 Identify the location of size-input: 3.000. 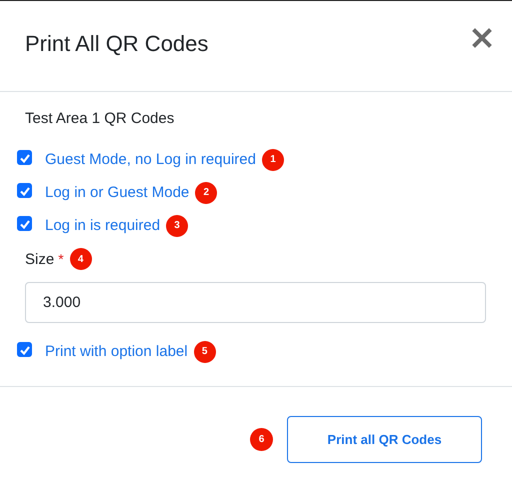
(255, 302).